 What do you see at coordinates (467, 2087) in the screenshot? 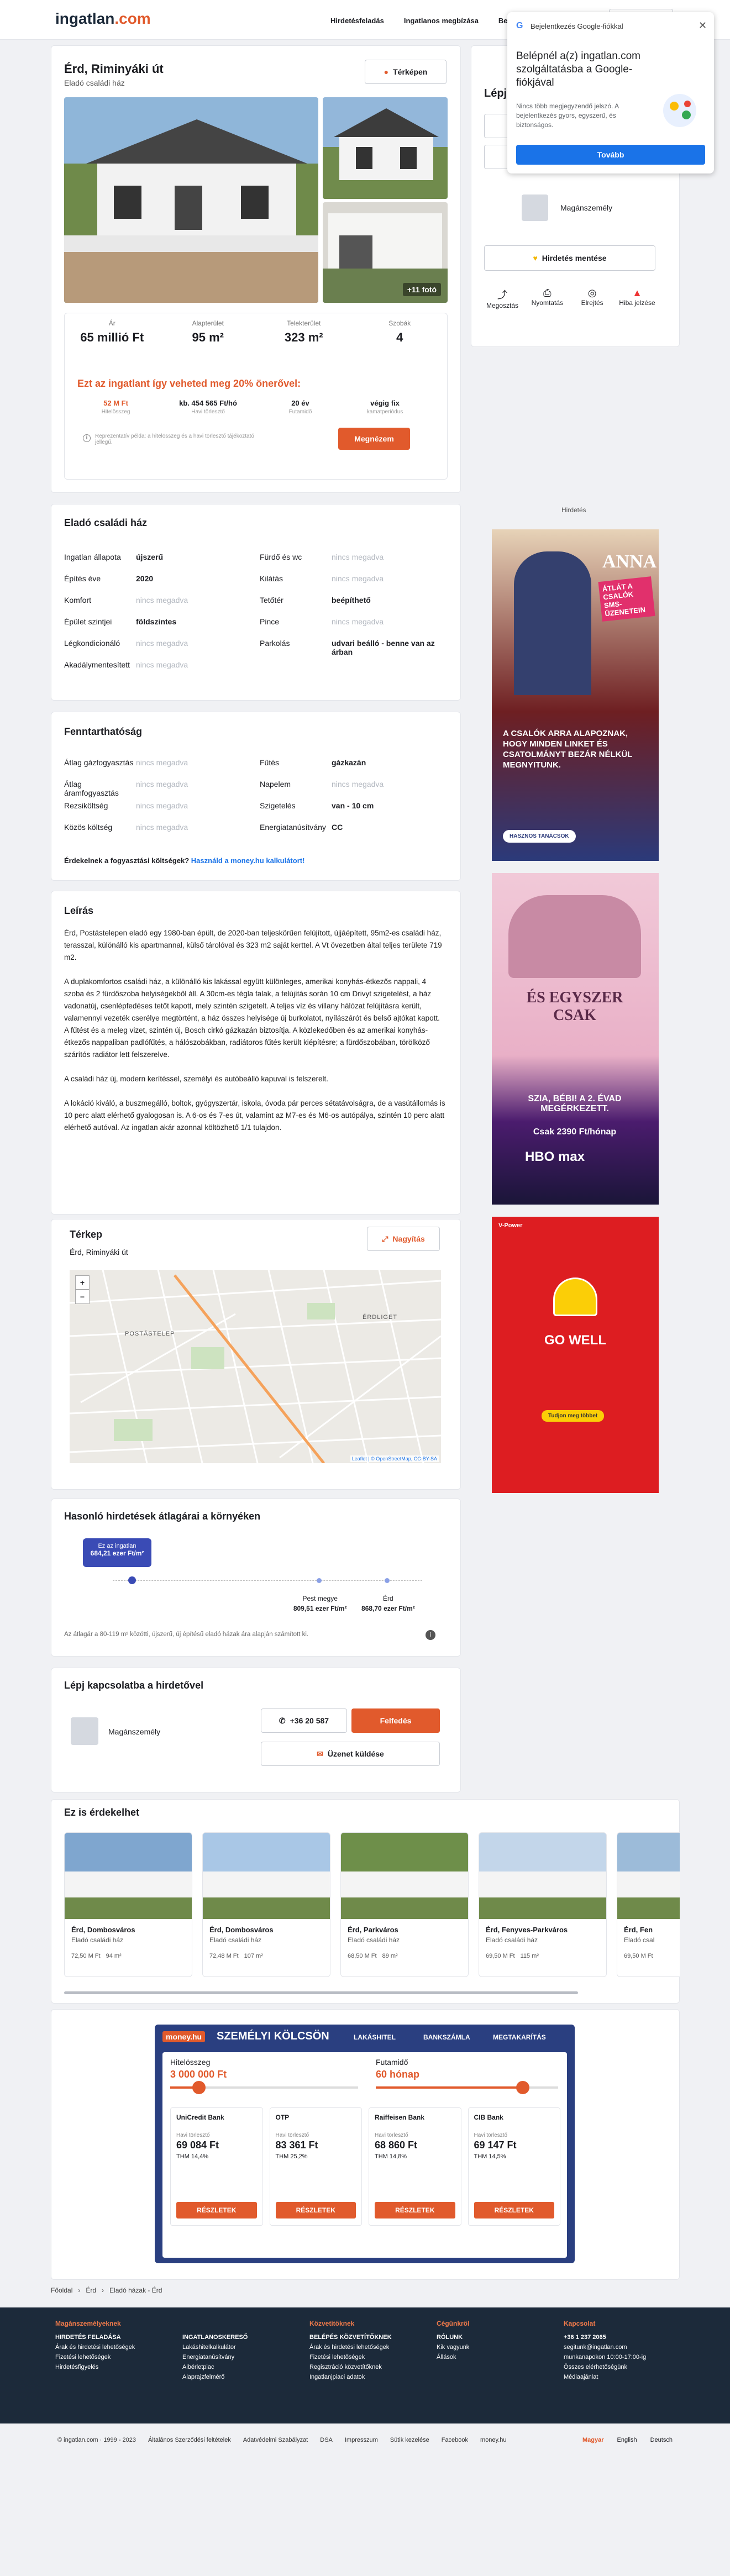
I see `term-slider` at bounding box center [467, 2087].